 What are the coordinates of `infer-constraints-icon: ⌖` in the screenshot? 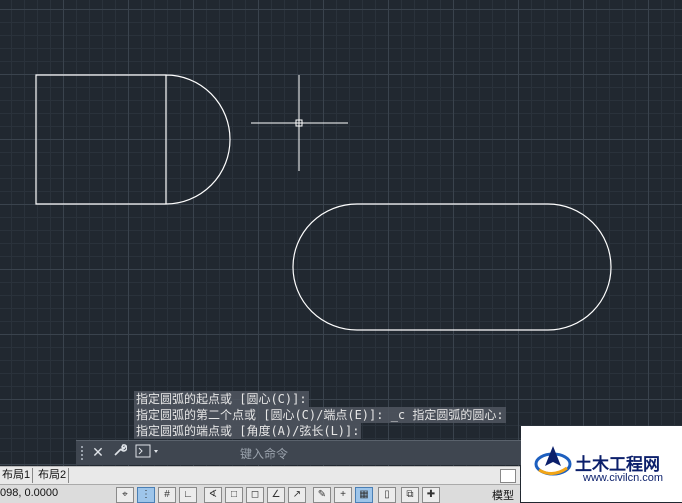 It's located at (125, 495).